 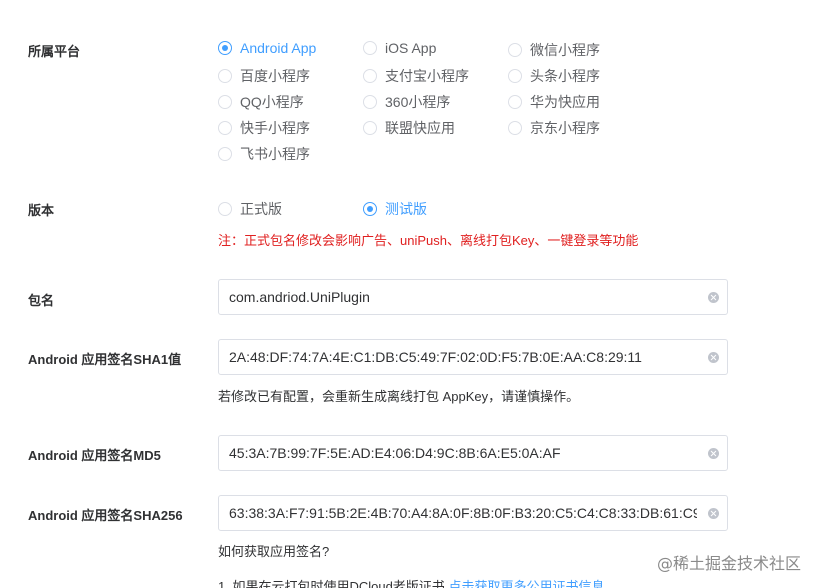 What do you see at coordinates (105, 359) in the screenshot?
I see `sha1-label: Android 应用签名SHA1值` at bounding box center [105, 359].